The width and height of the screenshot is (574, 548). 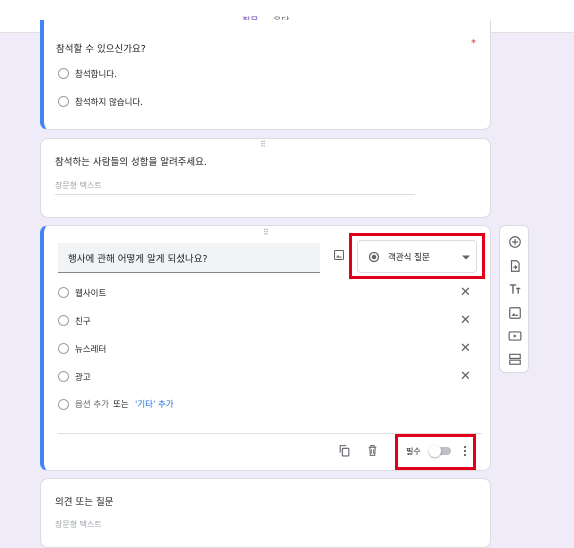 What do you see at coordinates (92, 404) in the screenshot?
I see `add-option-button: 옵션 추가` at bounding box center [92, 404].